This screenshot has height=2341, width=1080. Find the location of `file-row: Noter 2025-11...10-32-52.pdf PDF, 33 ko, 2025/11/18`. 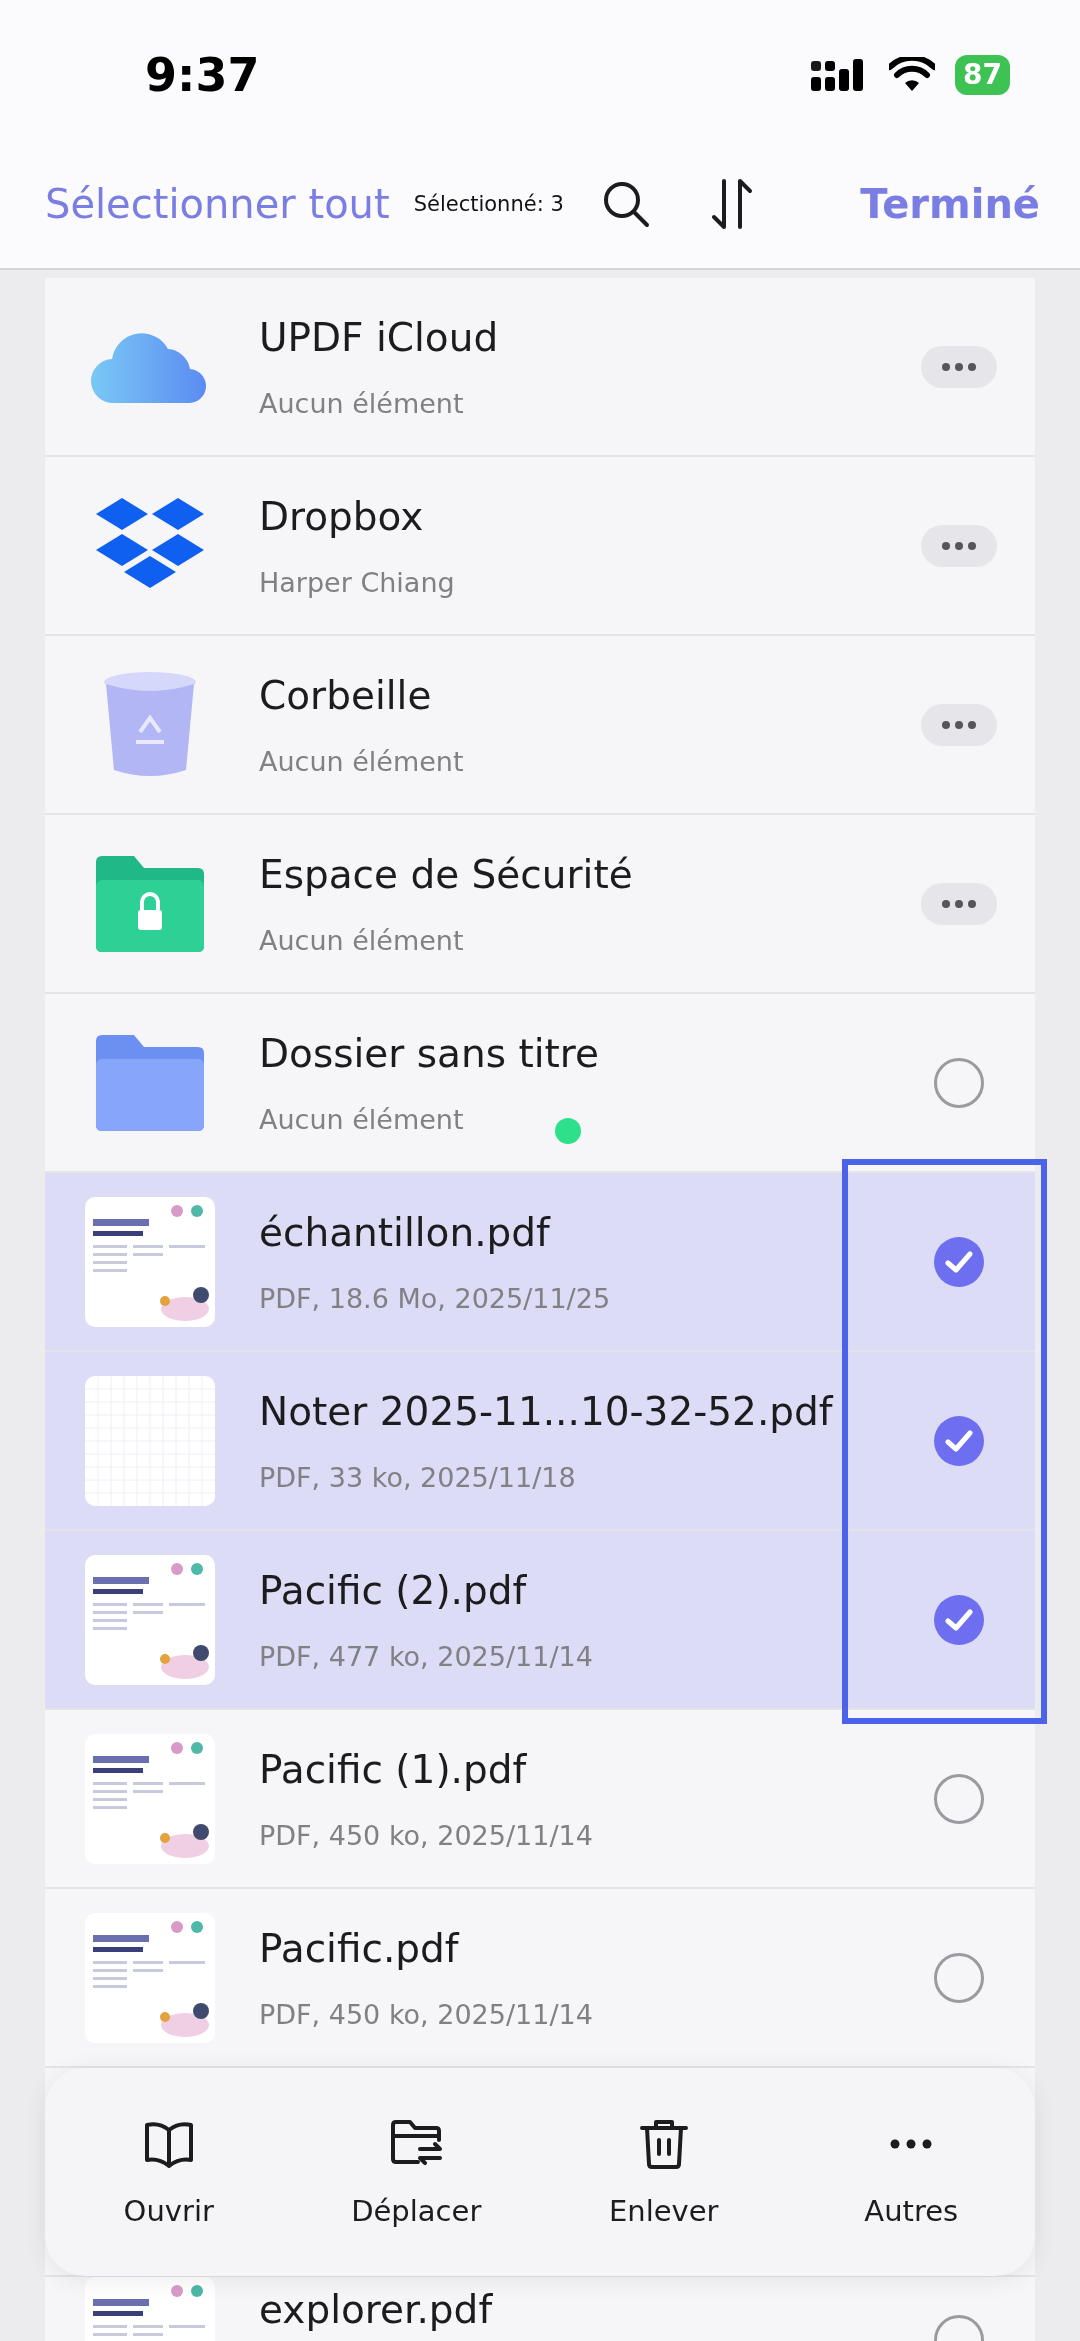

file-row: Noter 2025-11...10-32-52.pdf PDF, 33 ko, 2025/11/18 is located at coordinates (540, 1441).